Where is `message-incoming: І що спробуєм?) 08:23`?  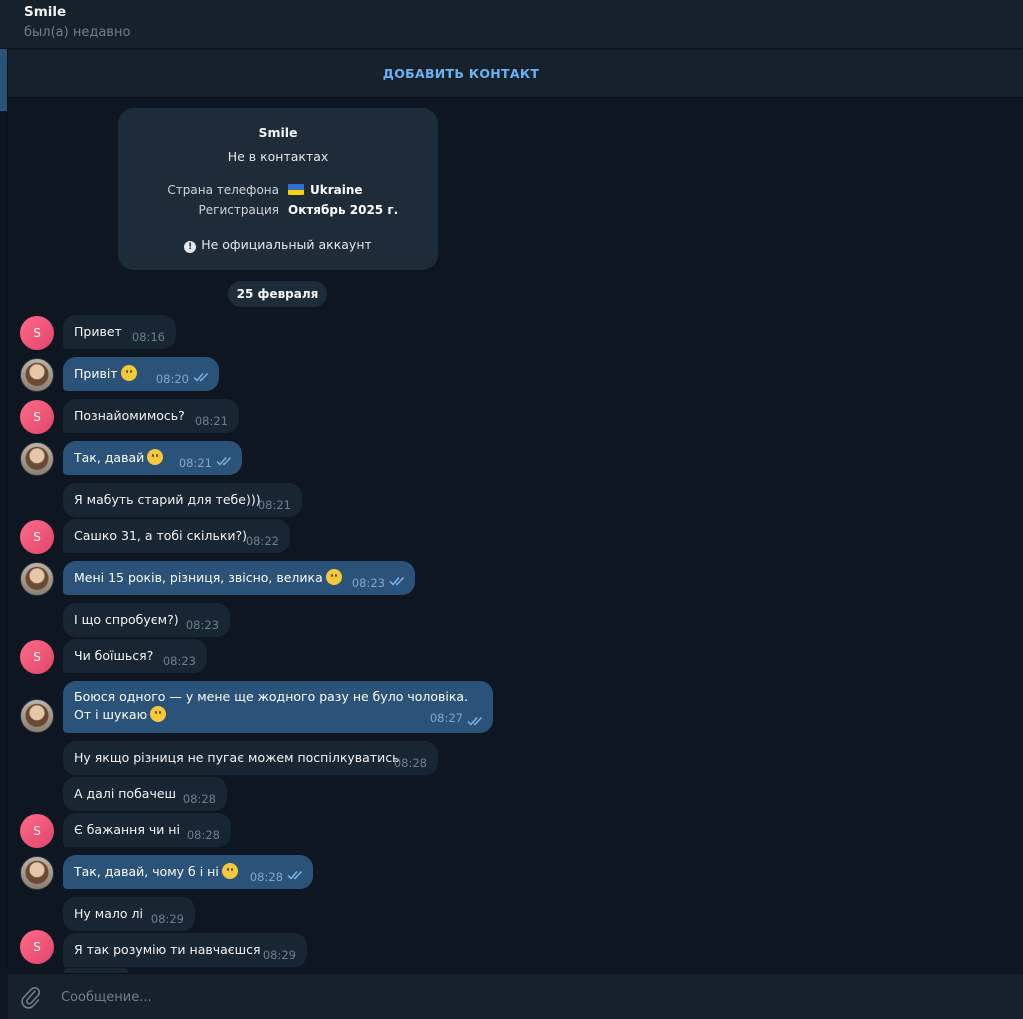
message-incoming: І що спробуєм?) 08:23 is located at coordinates (146, 620).